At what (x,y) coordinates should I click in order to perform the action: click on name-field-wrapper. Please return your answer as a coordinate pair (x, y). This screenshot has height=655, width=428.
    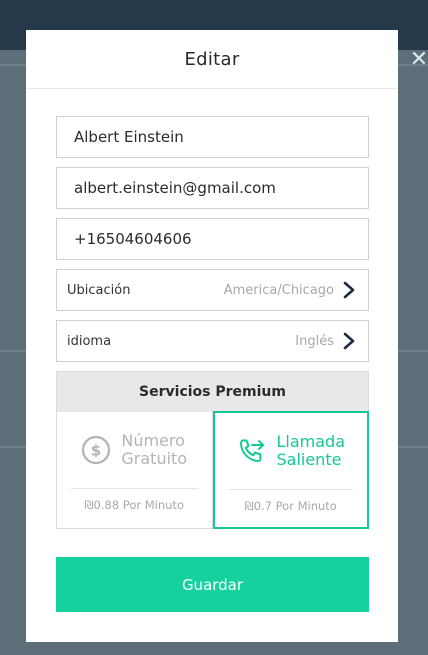
    Looking at the image, I should click on (212, 137).